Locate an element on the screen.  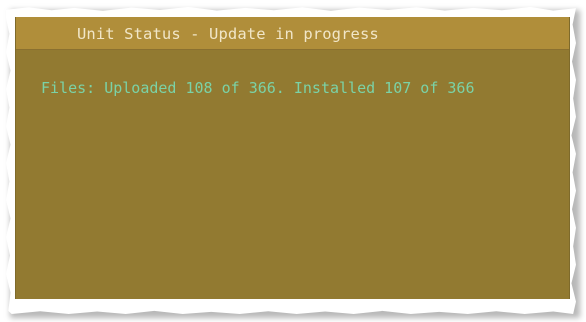
window-title-bar: Unit Status - Update in progress is located at coordinates (292, 33).